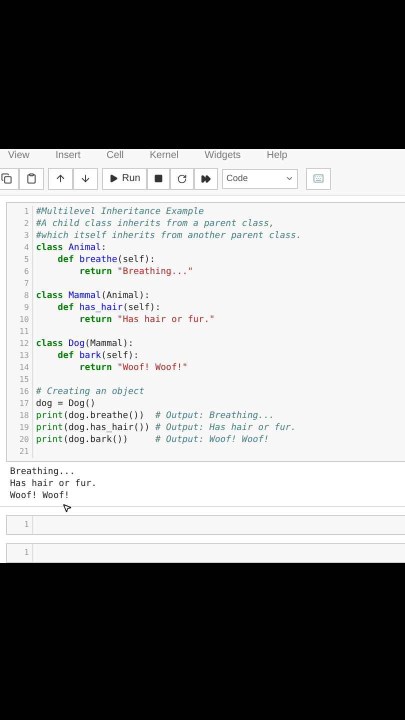 The width and height of the screenshot is (405, 720). I want to click on play-icon, so click(113, 179).